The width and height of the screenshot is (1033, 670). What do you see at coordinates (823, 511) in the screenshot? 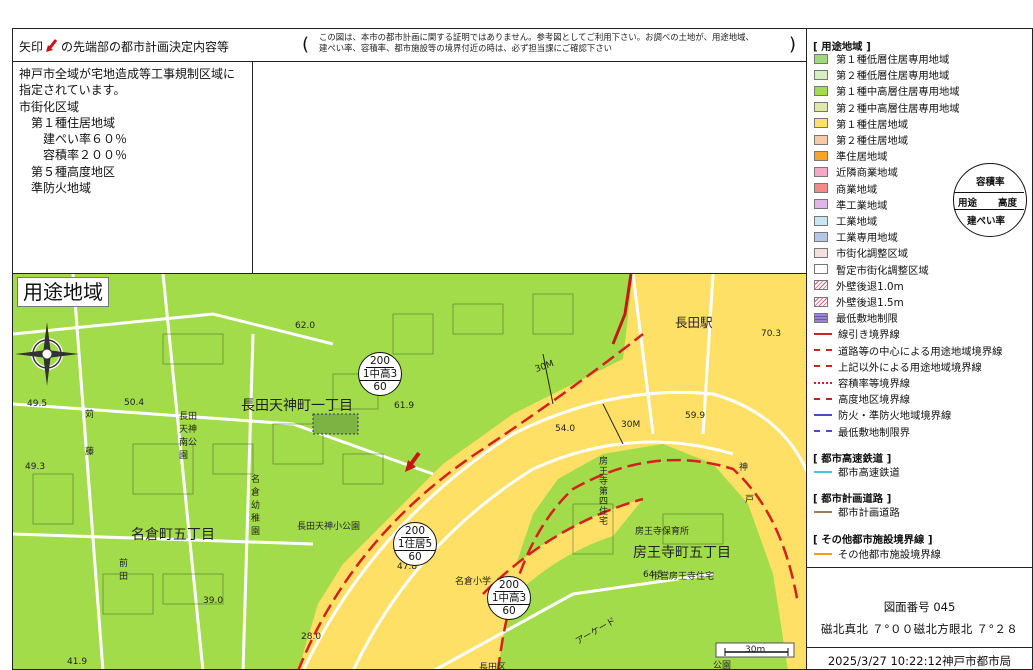
I see `road-line-icon` at bounding box center [823, 511].